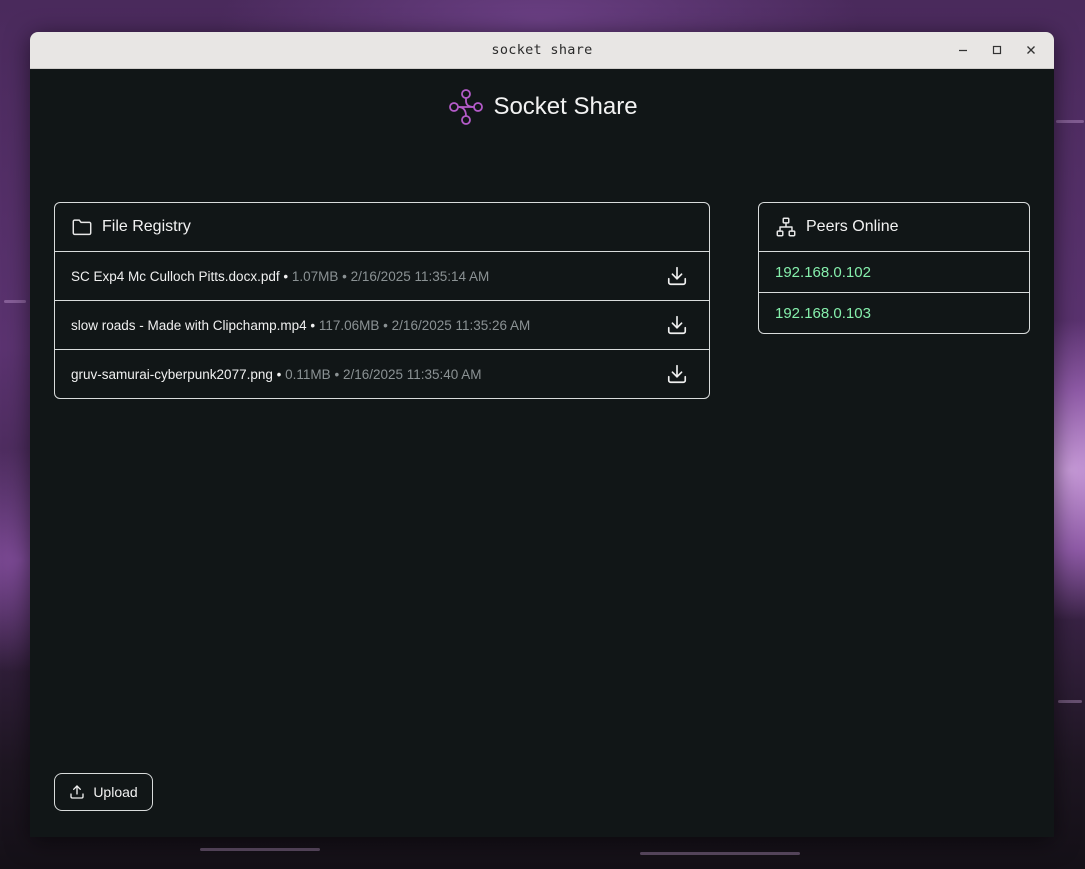 Image resolution: width=1085 pixels, height=869 pixels. Describe the element at coordinates (565, 106) in the screenshot. I see `app-title: Socket Share` at that location.